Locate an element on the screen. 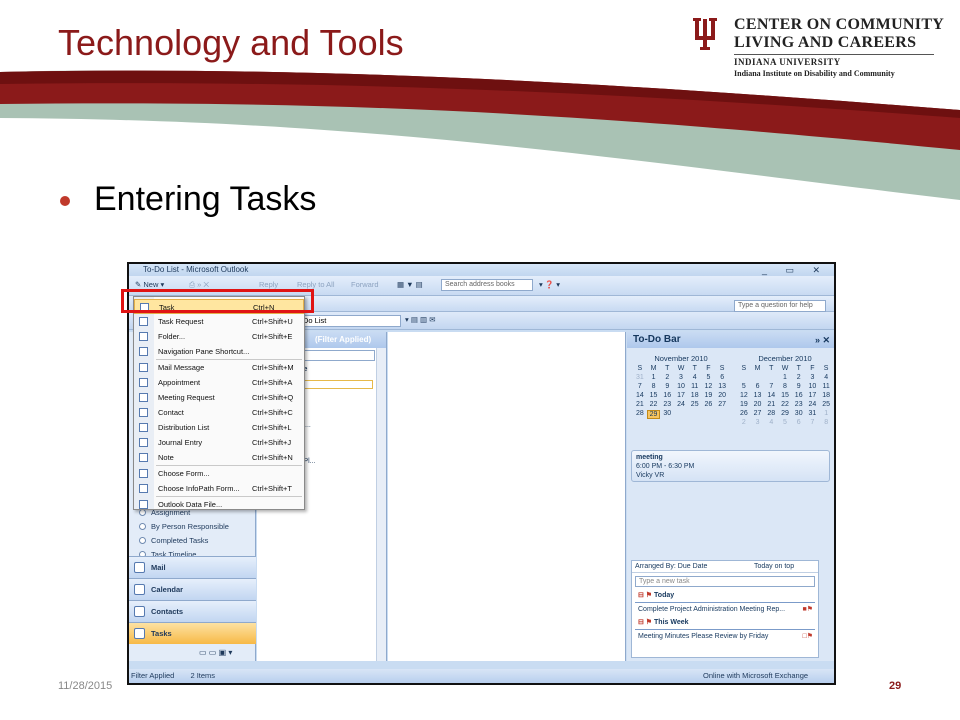 Image resolution: width=960 pixels, height=720 pixels. nav-button-tasks: Tasks is located at coordinates (192, 633).